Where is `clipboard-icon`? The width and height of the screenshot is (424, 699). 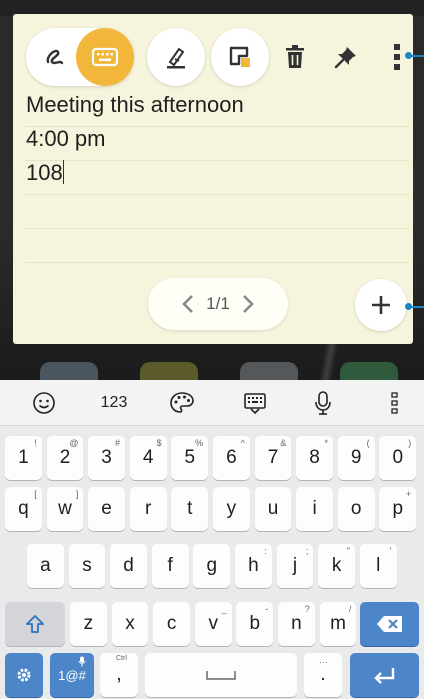
clipboard-icon is located at coordinates (255, 403).